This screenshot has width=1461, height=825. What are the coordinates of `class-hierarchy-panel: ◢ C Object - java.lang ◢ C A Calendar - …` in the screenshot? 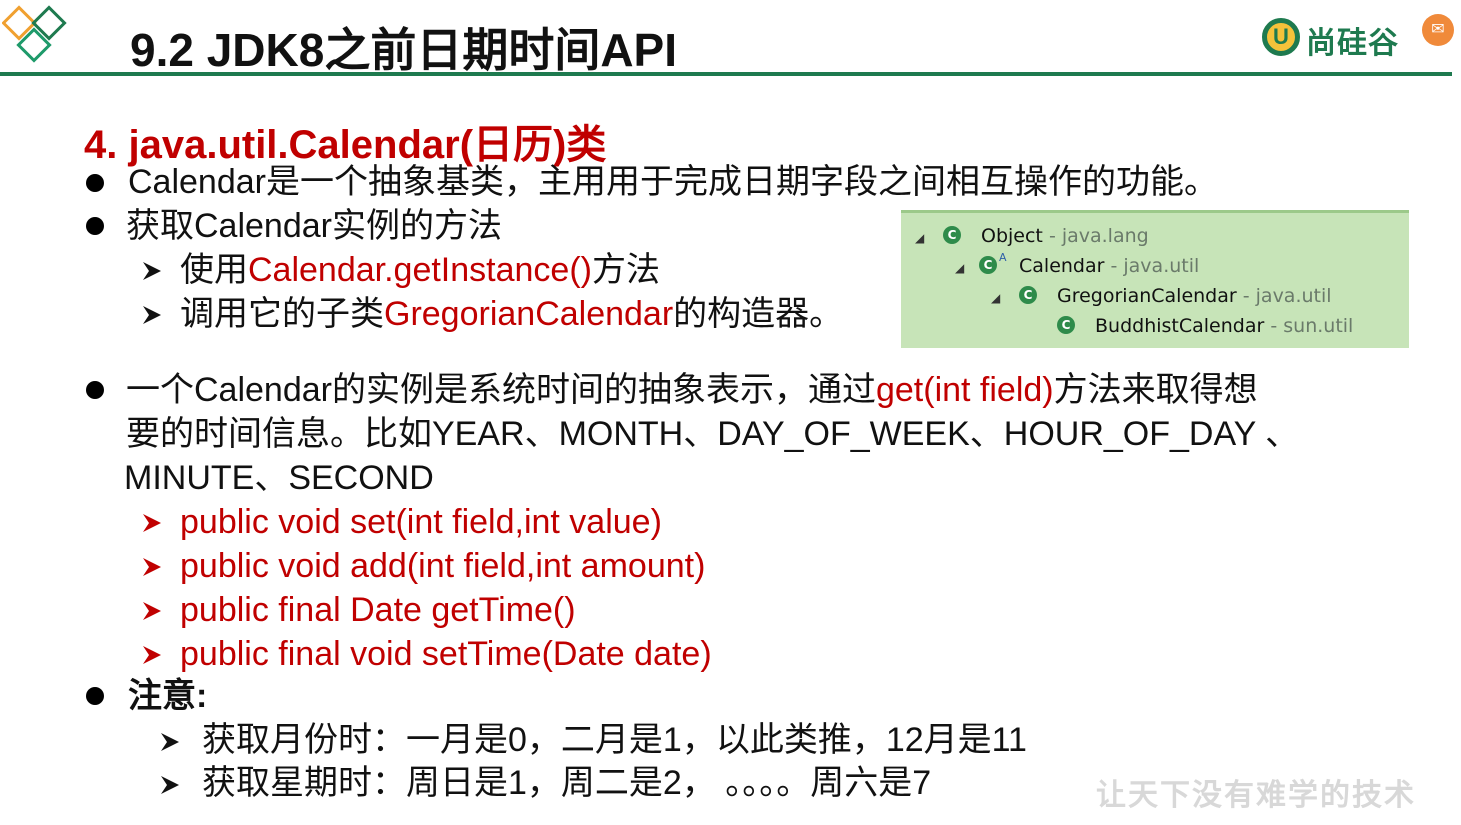 It's located at (1155, 279).